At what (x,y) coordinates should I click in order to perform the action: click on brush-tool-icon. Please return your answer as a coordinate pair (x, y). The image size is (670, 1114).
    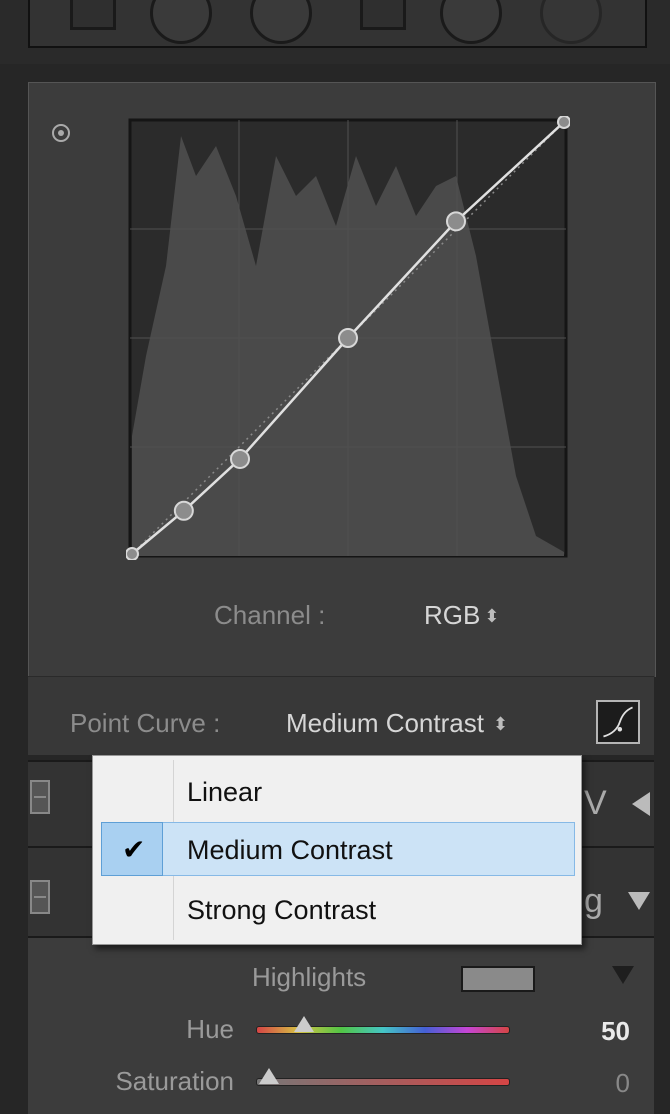
    Looking at the image, I should click on (571, 22).